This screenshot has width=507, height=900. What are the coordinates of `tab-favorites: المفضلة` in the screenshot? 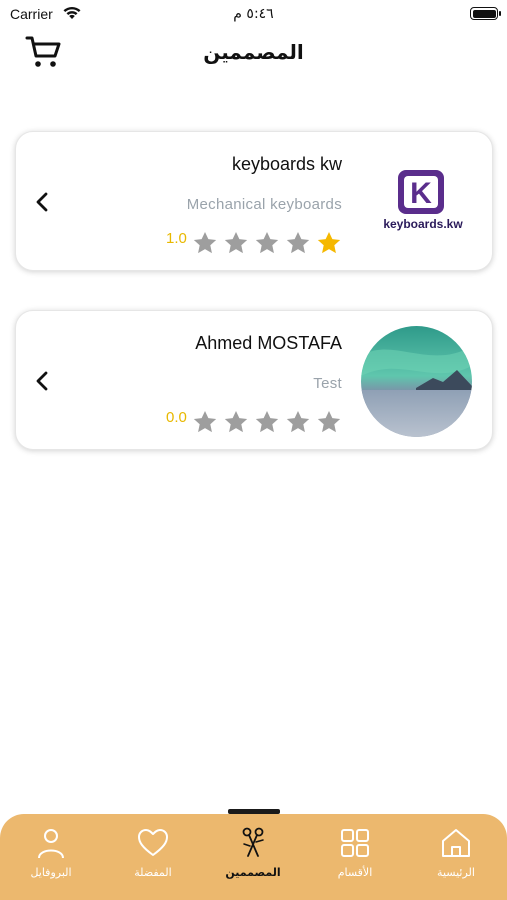 It's located at (153, 861).